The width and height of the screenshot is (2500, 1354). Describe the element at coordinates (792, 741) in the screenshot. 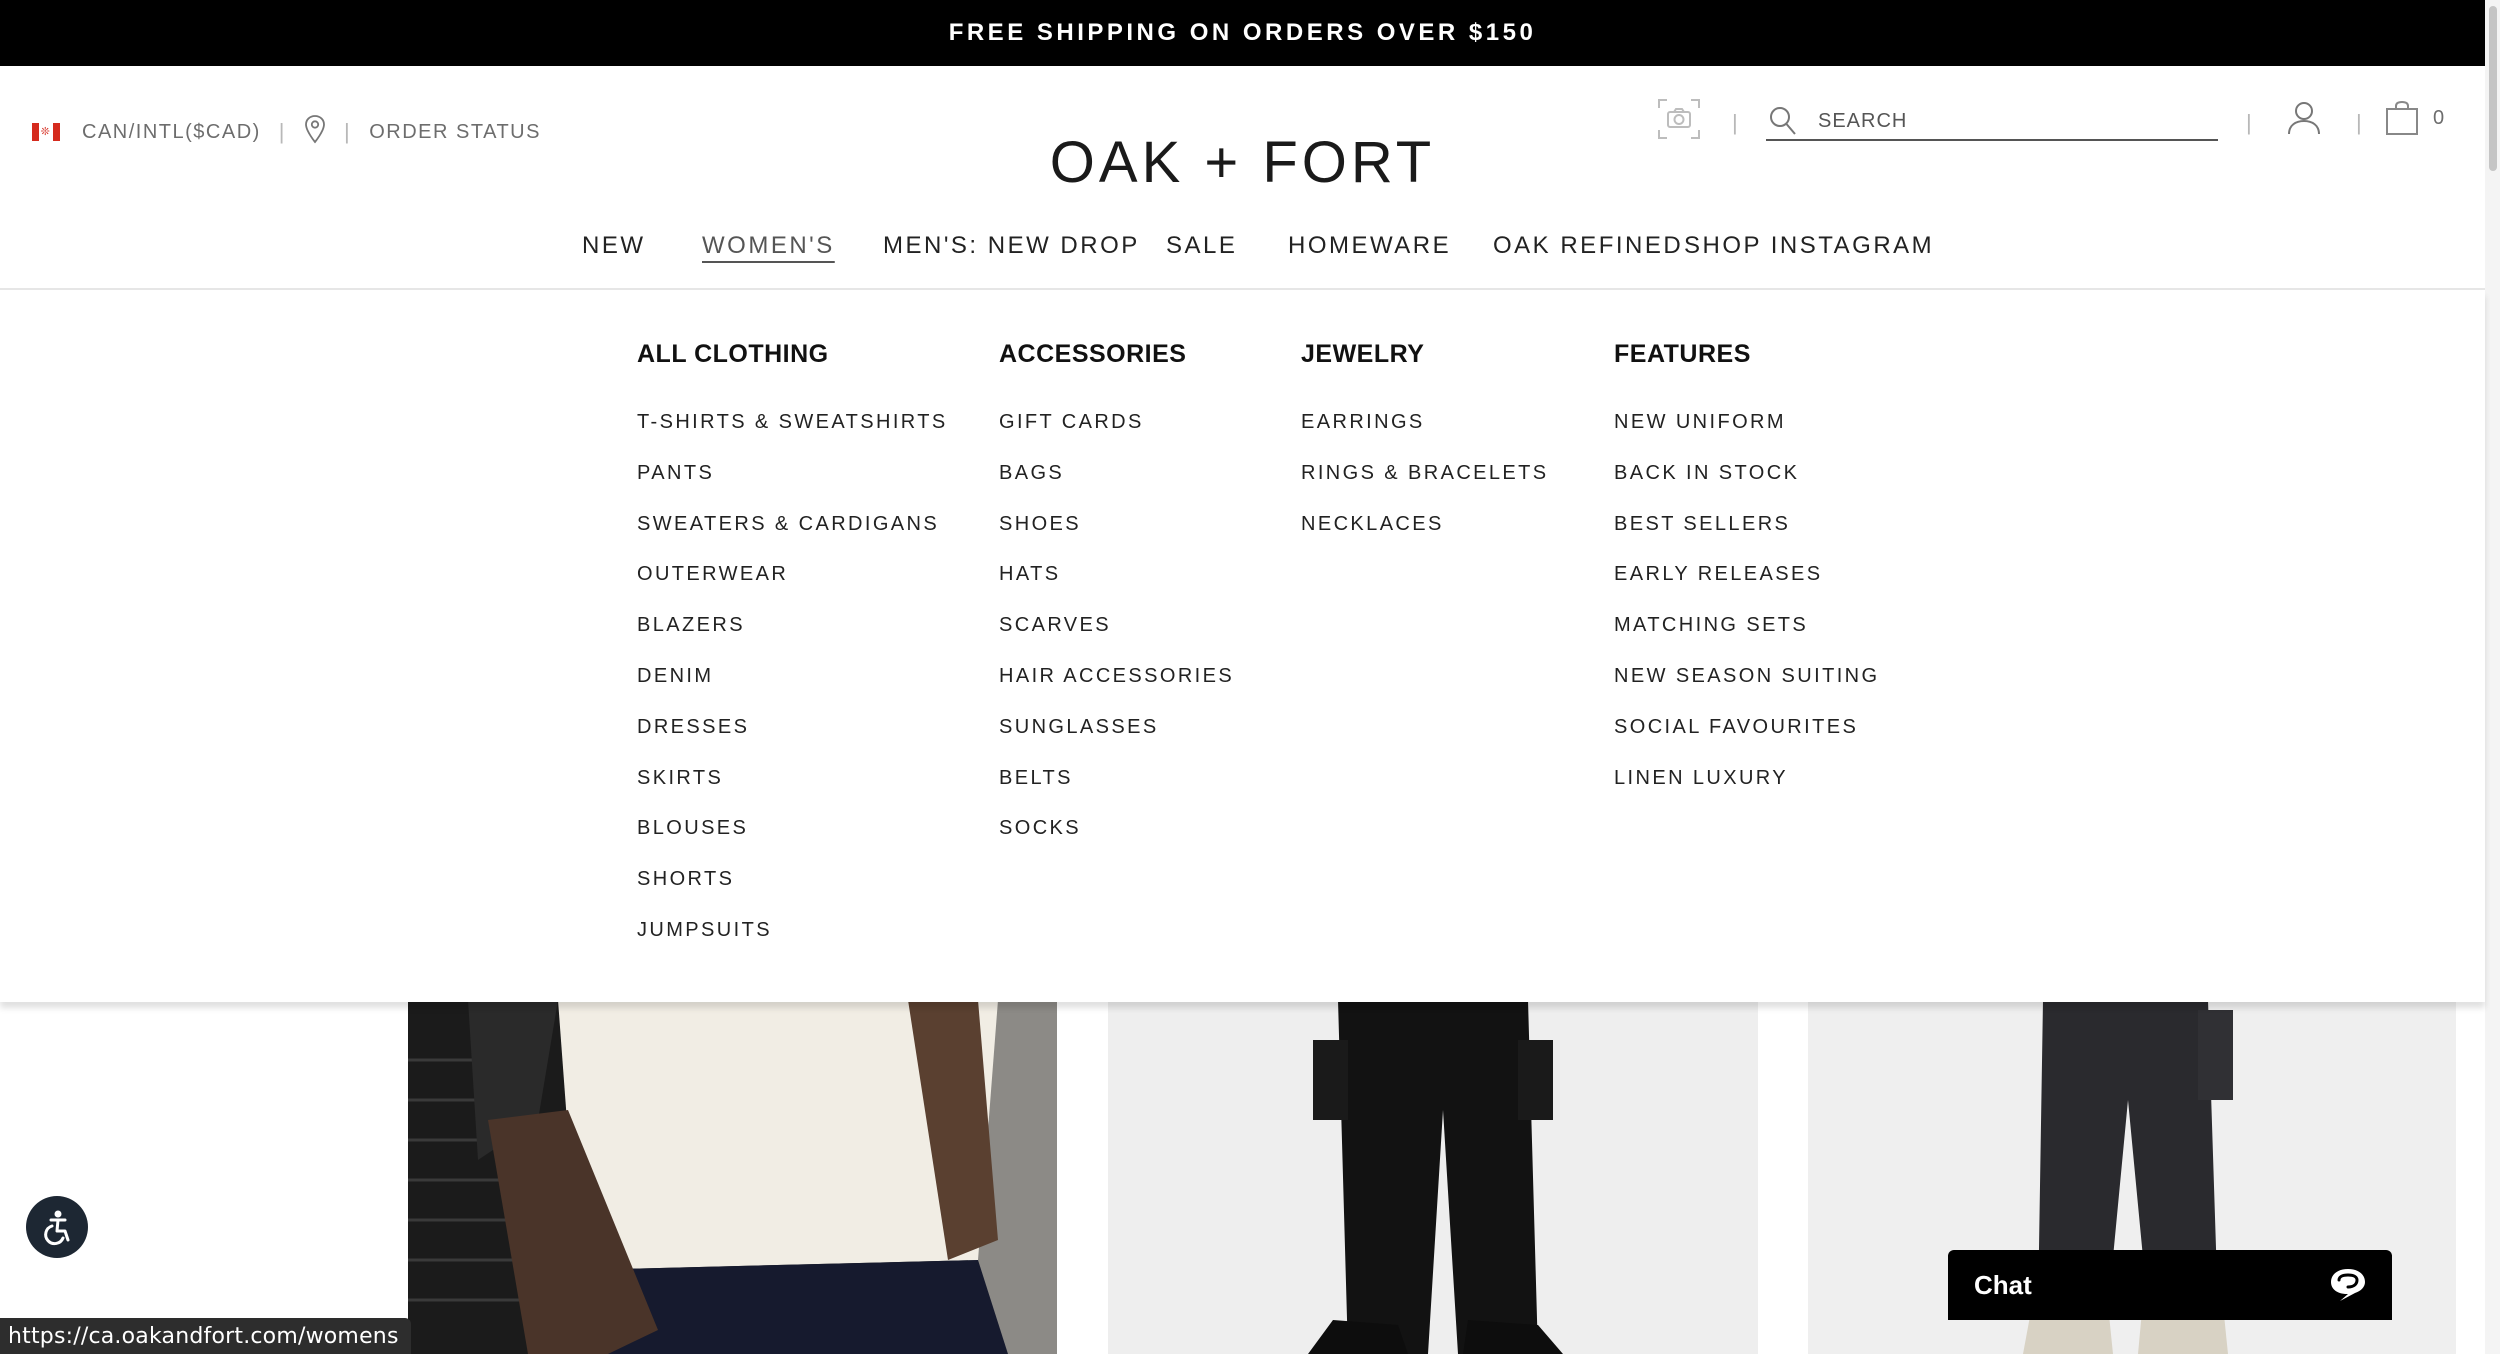

I see `menu-item: DRESSES` at that location.